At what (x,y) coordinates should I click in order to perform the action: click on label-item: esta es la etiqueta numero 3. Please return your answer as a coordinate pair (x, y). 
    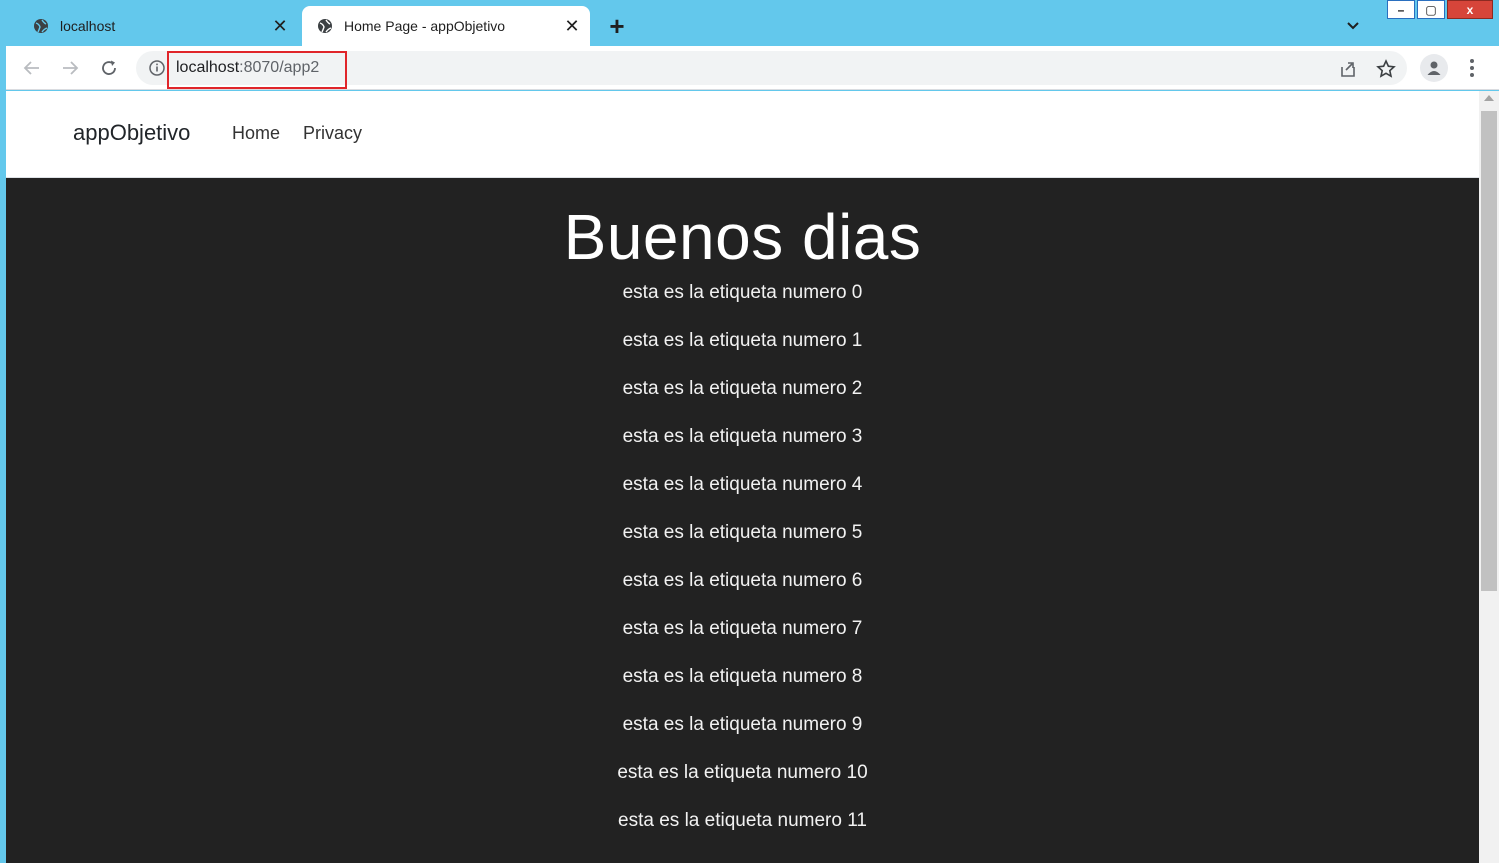
    Looking at the image, I should click on (742, 436).